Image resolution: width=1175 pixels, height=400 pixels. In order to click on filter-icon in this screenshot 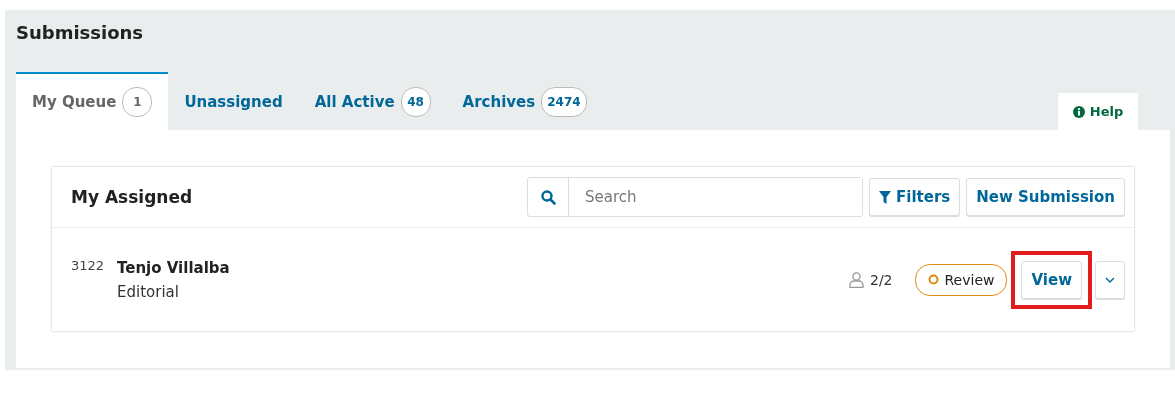, I will do `click(885, 197)`.